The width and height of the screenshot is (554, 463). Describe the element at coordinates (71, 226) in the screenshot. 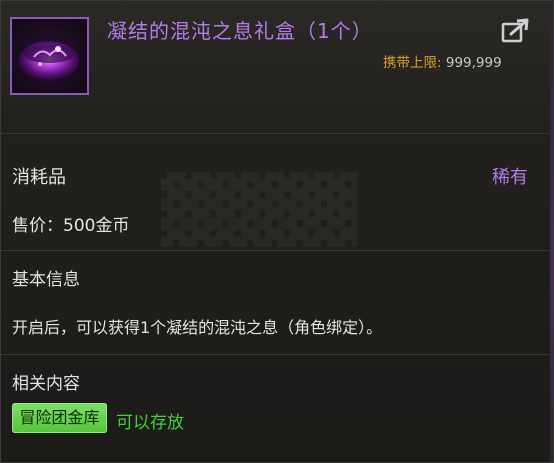

I see `item-price: 售价：500金币` at that location.